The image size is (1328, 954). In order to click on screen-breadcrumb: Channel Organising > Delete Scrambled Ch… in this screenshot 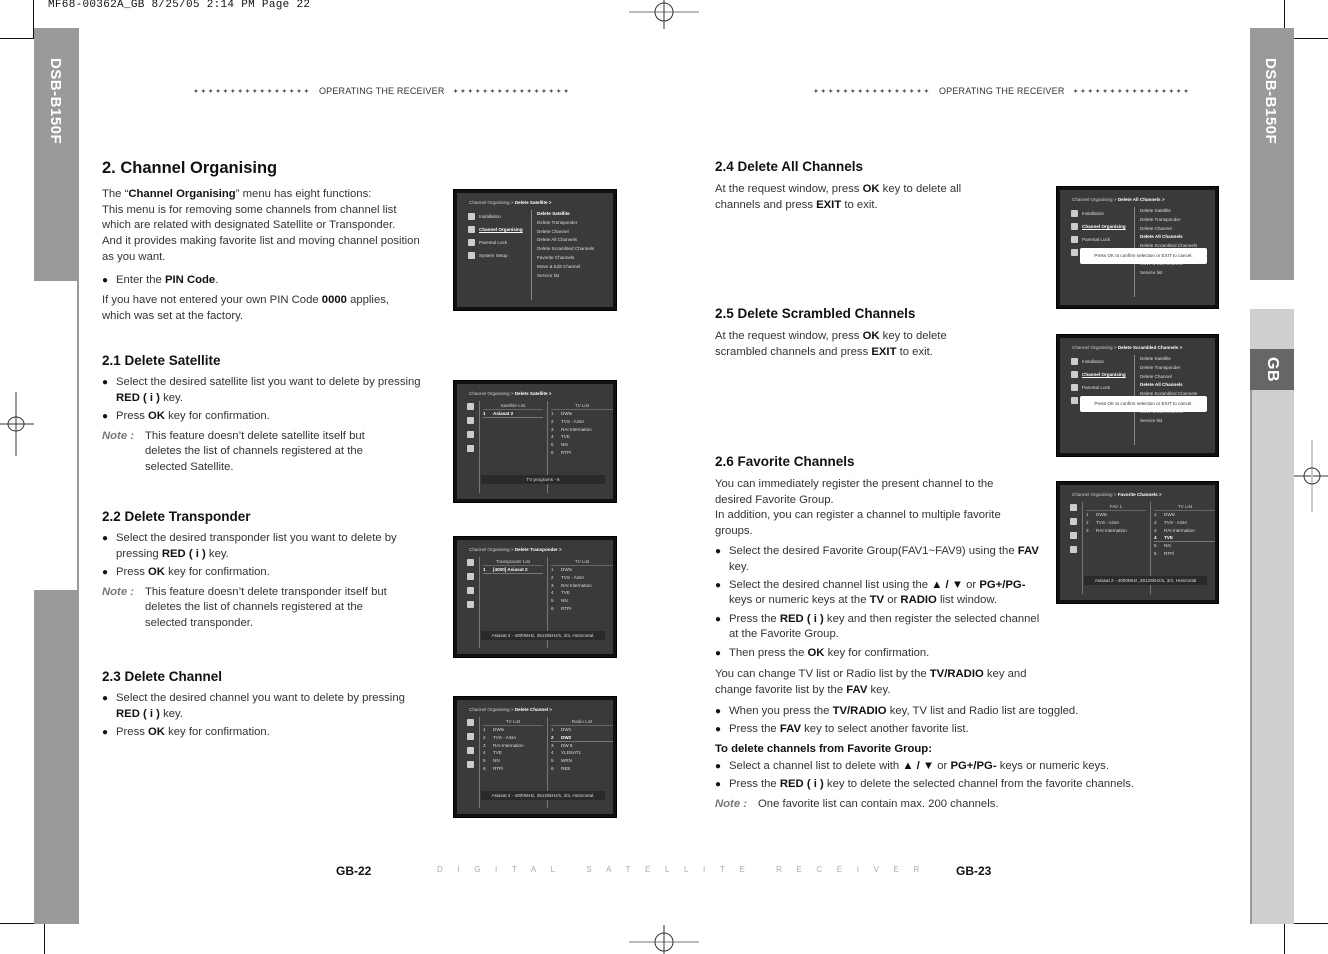, I will do `click(1127, 347)`.